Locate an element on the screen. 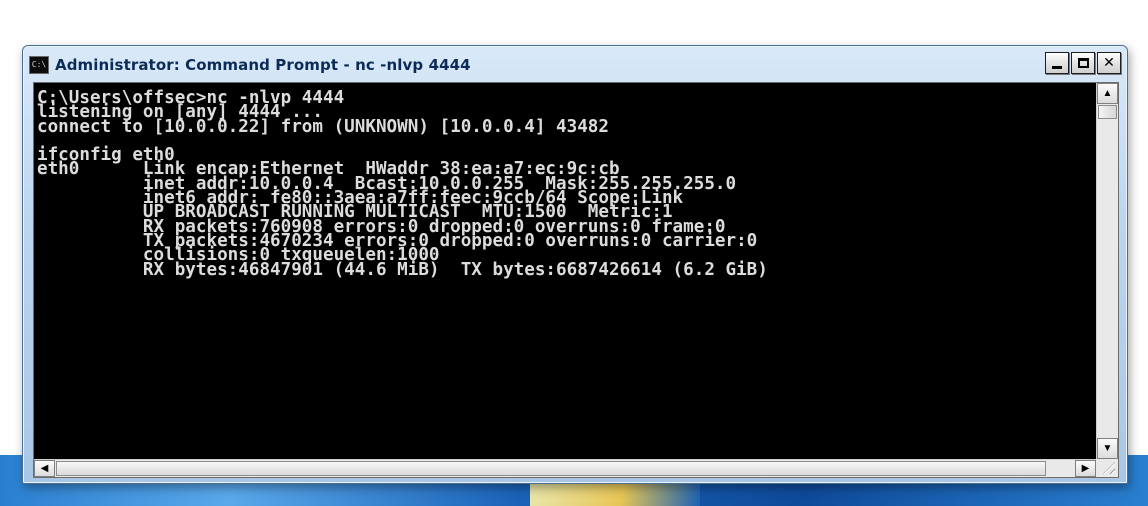 The image size is (1148, 506). scroll-down-button: ▼ is located at coordinates (1107, 448).